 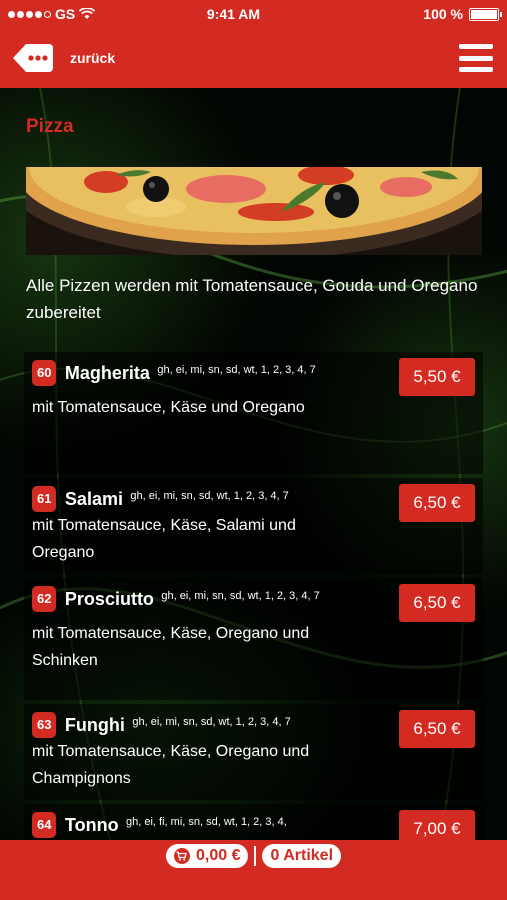 I want to click on item-description: mit Tomatensauce, Käse und Oregano, so click(x=168, y=407).